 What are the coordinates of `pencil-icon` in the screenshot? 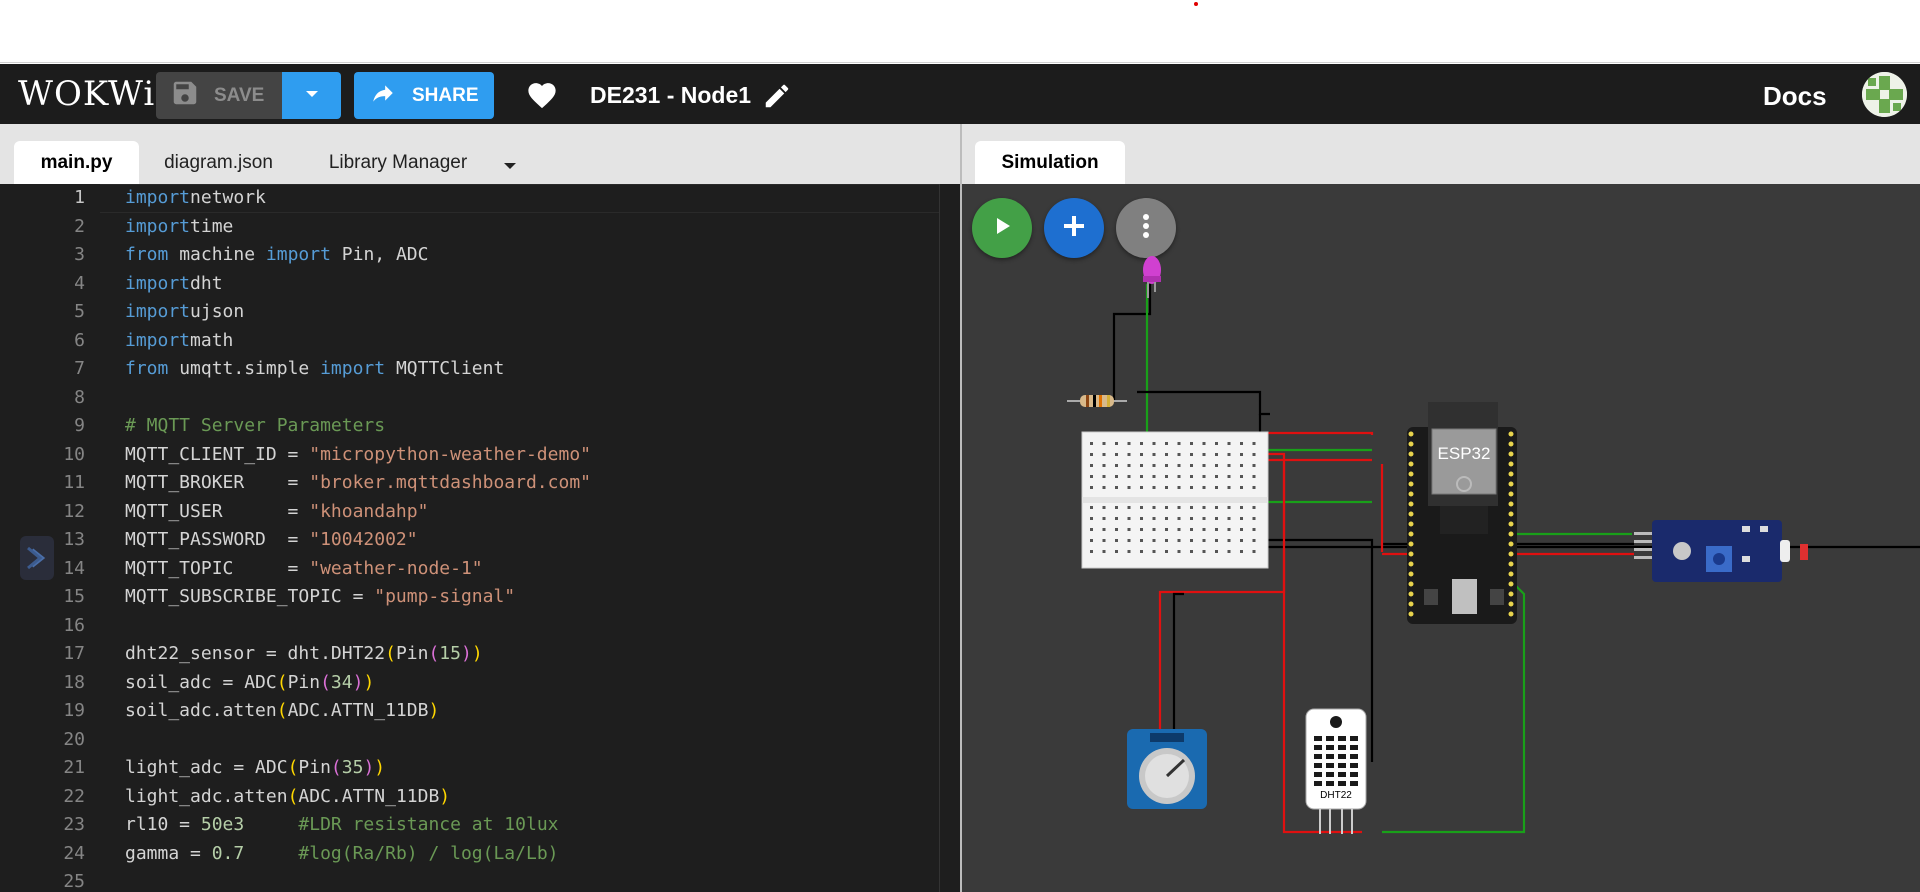 It's located at (777, 98).